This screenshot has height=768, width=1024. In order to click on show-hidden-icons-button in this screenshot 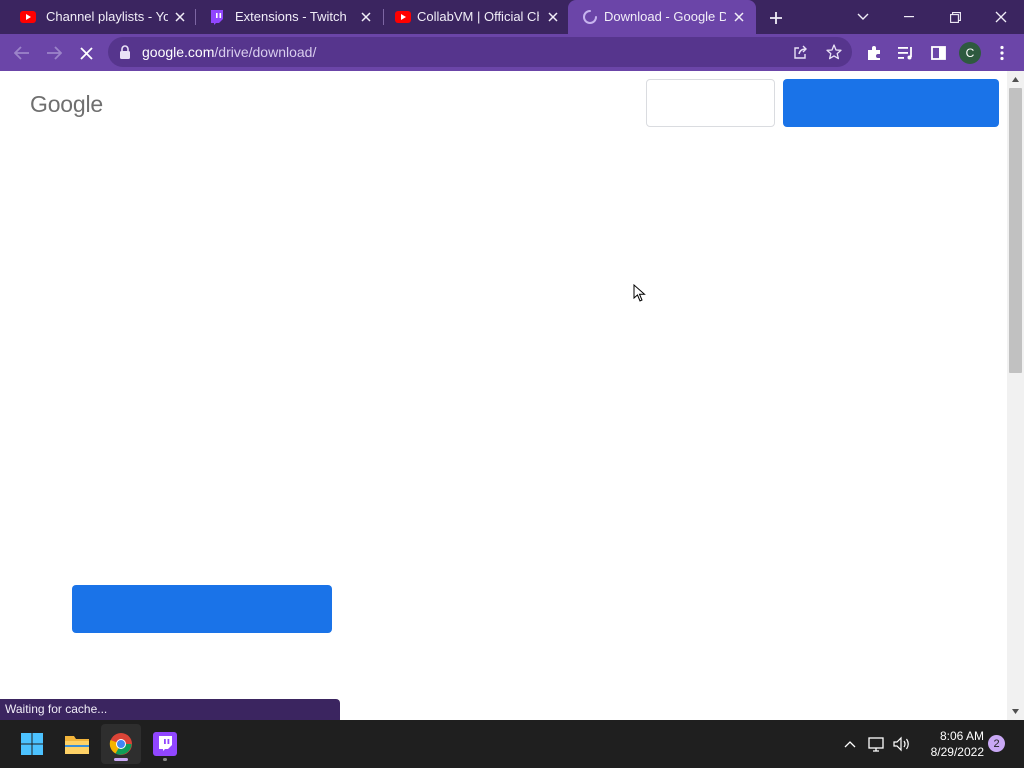, I will do `click(850, 744)`.